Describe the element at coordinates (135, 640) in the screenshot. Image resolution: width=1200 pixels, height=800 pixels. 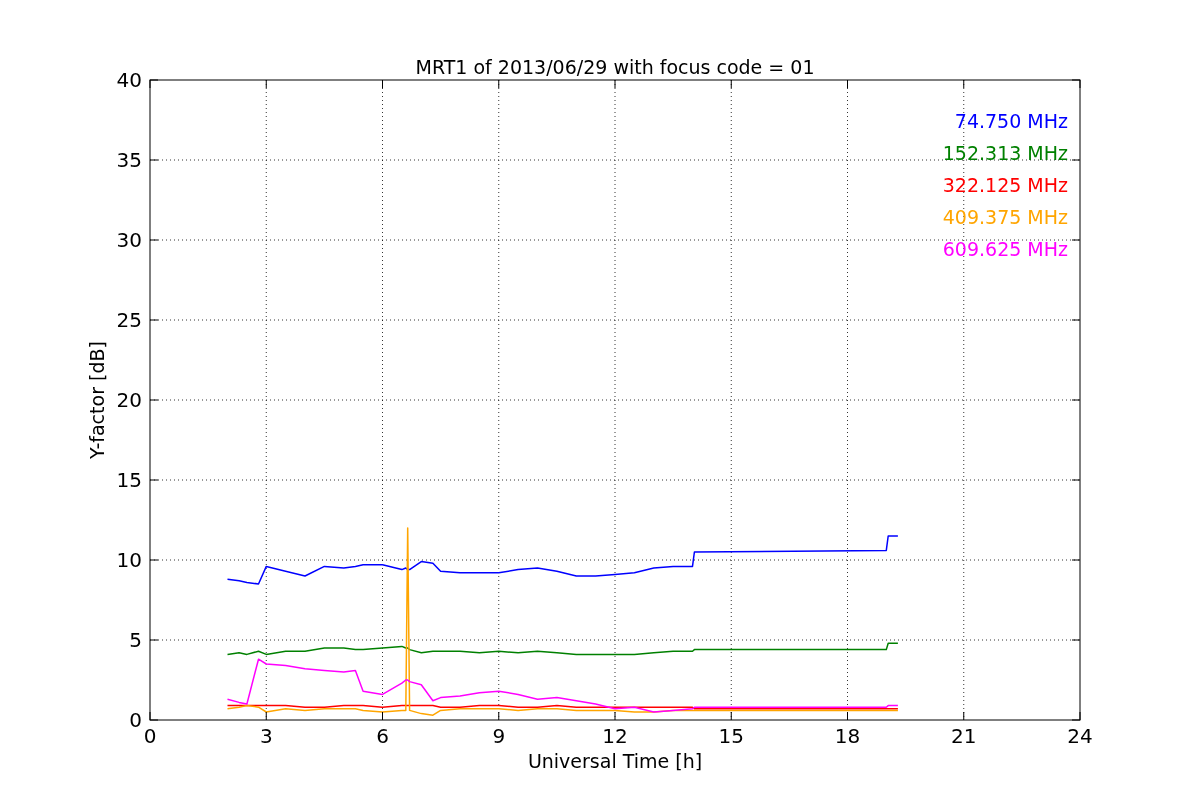
I see `y-tick-label: 5` at that location.